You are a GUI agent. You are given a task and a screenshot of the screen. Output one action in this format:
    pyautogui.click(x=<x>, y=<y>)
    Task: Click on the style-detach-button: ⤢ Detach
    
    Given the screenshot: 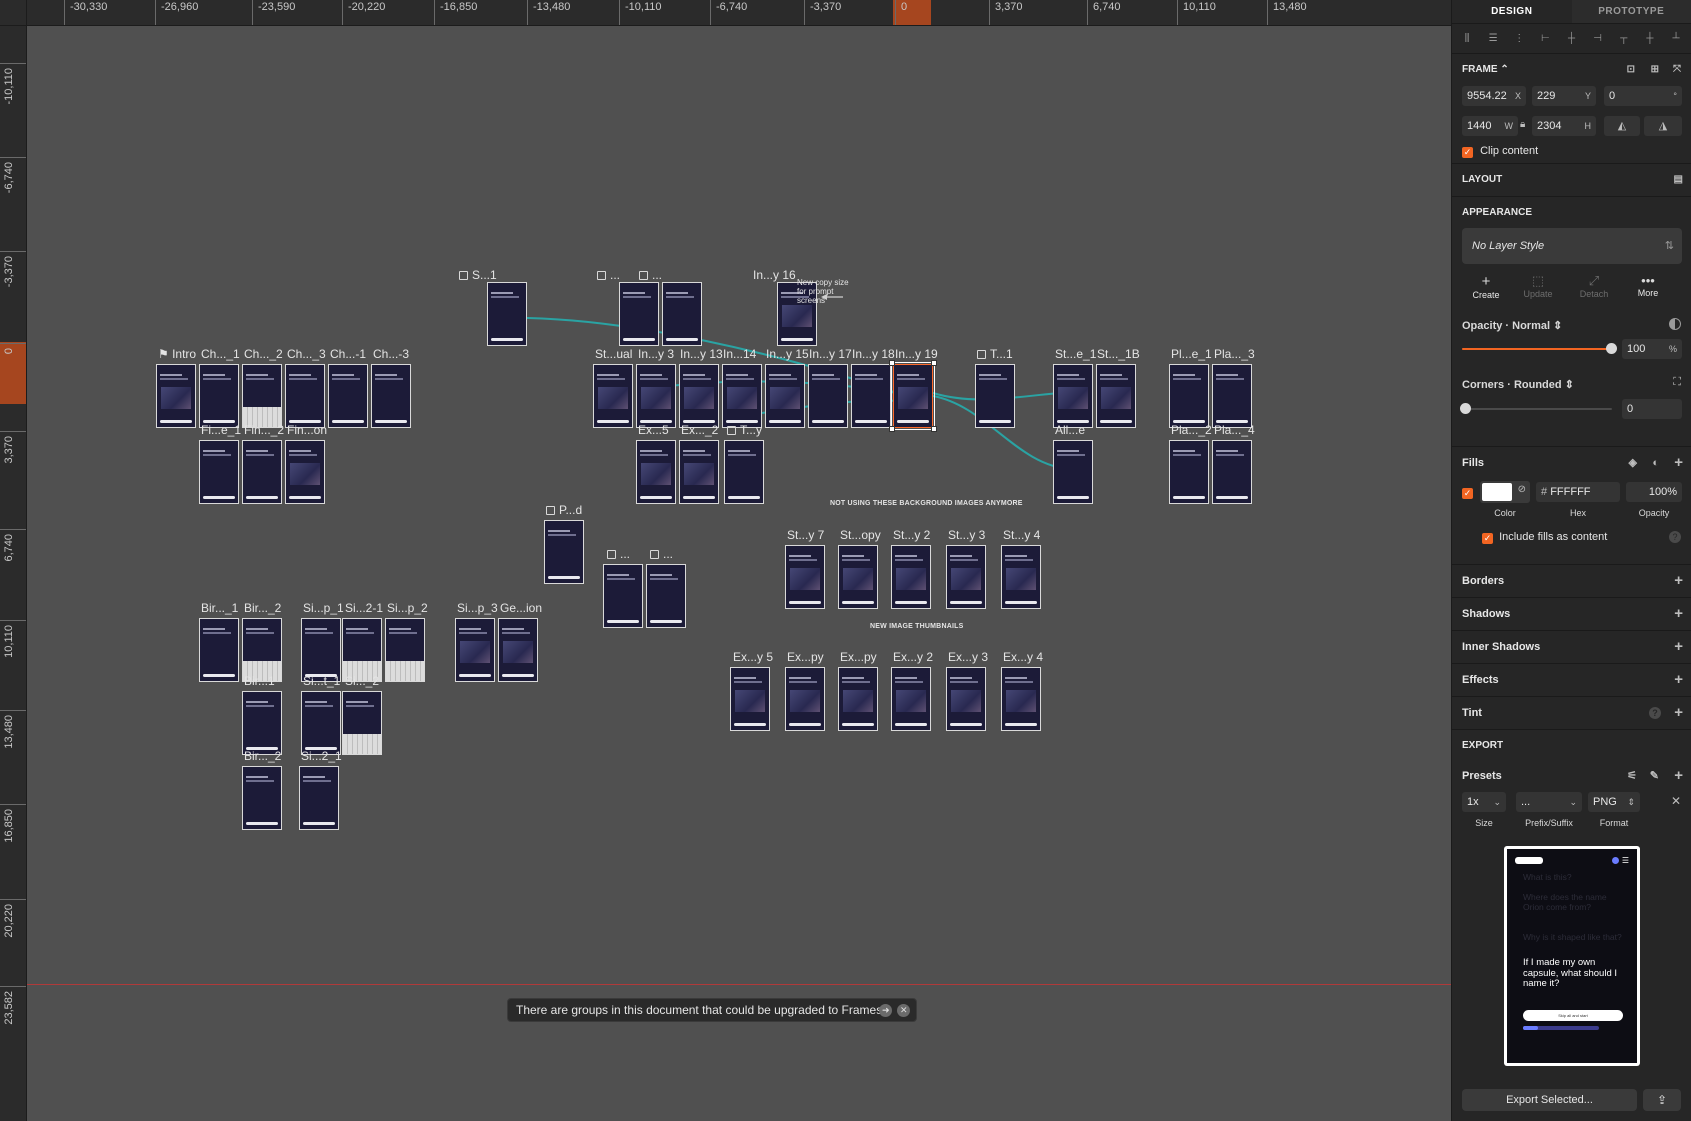 What is the action you would take?
    pyautogui.click(x=1594, y=286)
    